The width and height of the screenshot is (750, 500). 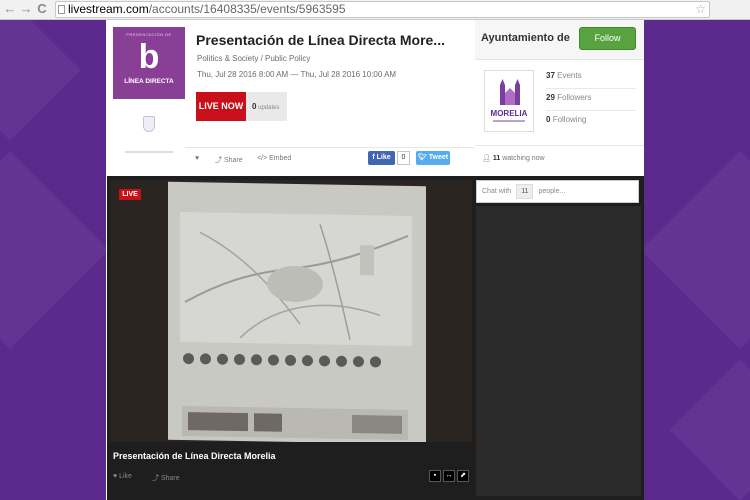 I want to click on updates-count: 0, so click(x=254, y=106).